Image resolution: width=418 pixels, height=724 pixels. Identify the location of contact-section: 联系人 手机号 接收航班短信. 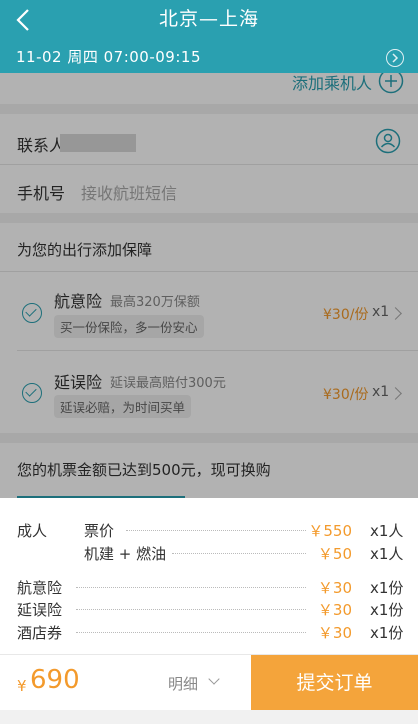
(209, 163).